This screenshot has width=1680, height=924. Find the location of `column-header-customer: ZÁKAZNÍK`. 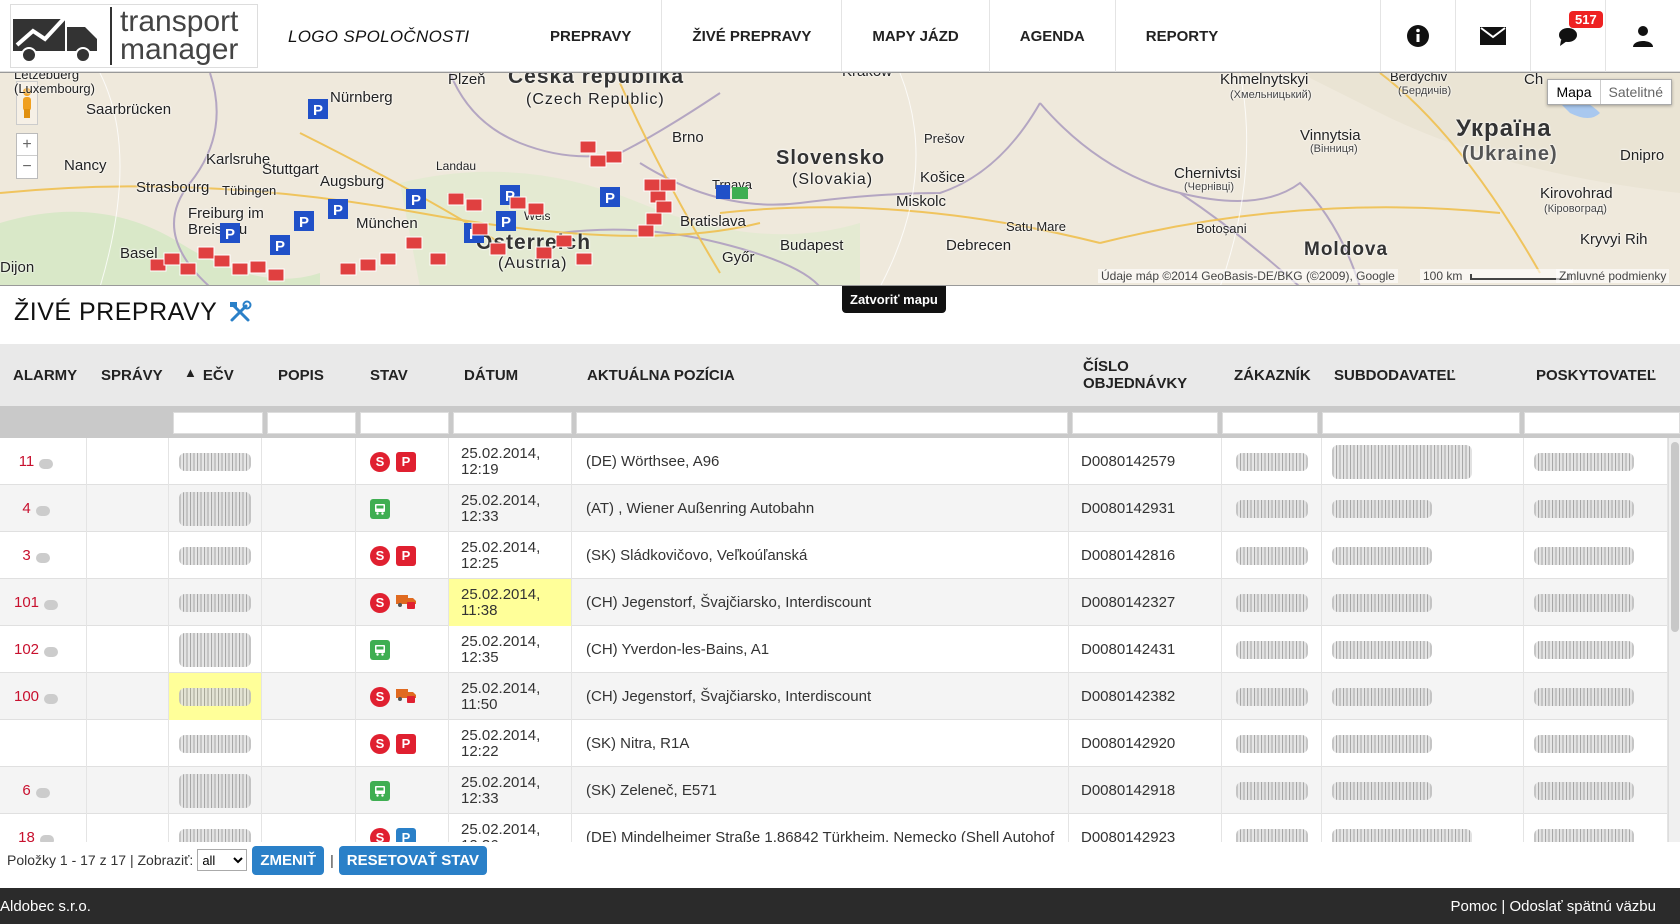

column-header-customer: ZÁKAZNÍK is located at coordinates (1272, 375).